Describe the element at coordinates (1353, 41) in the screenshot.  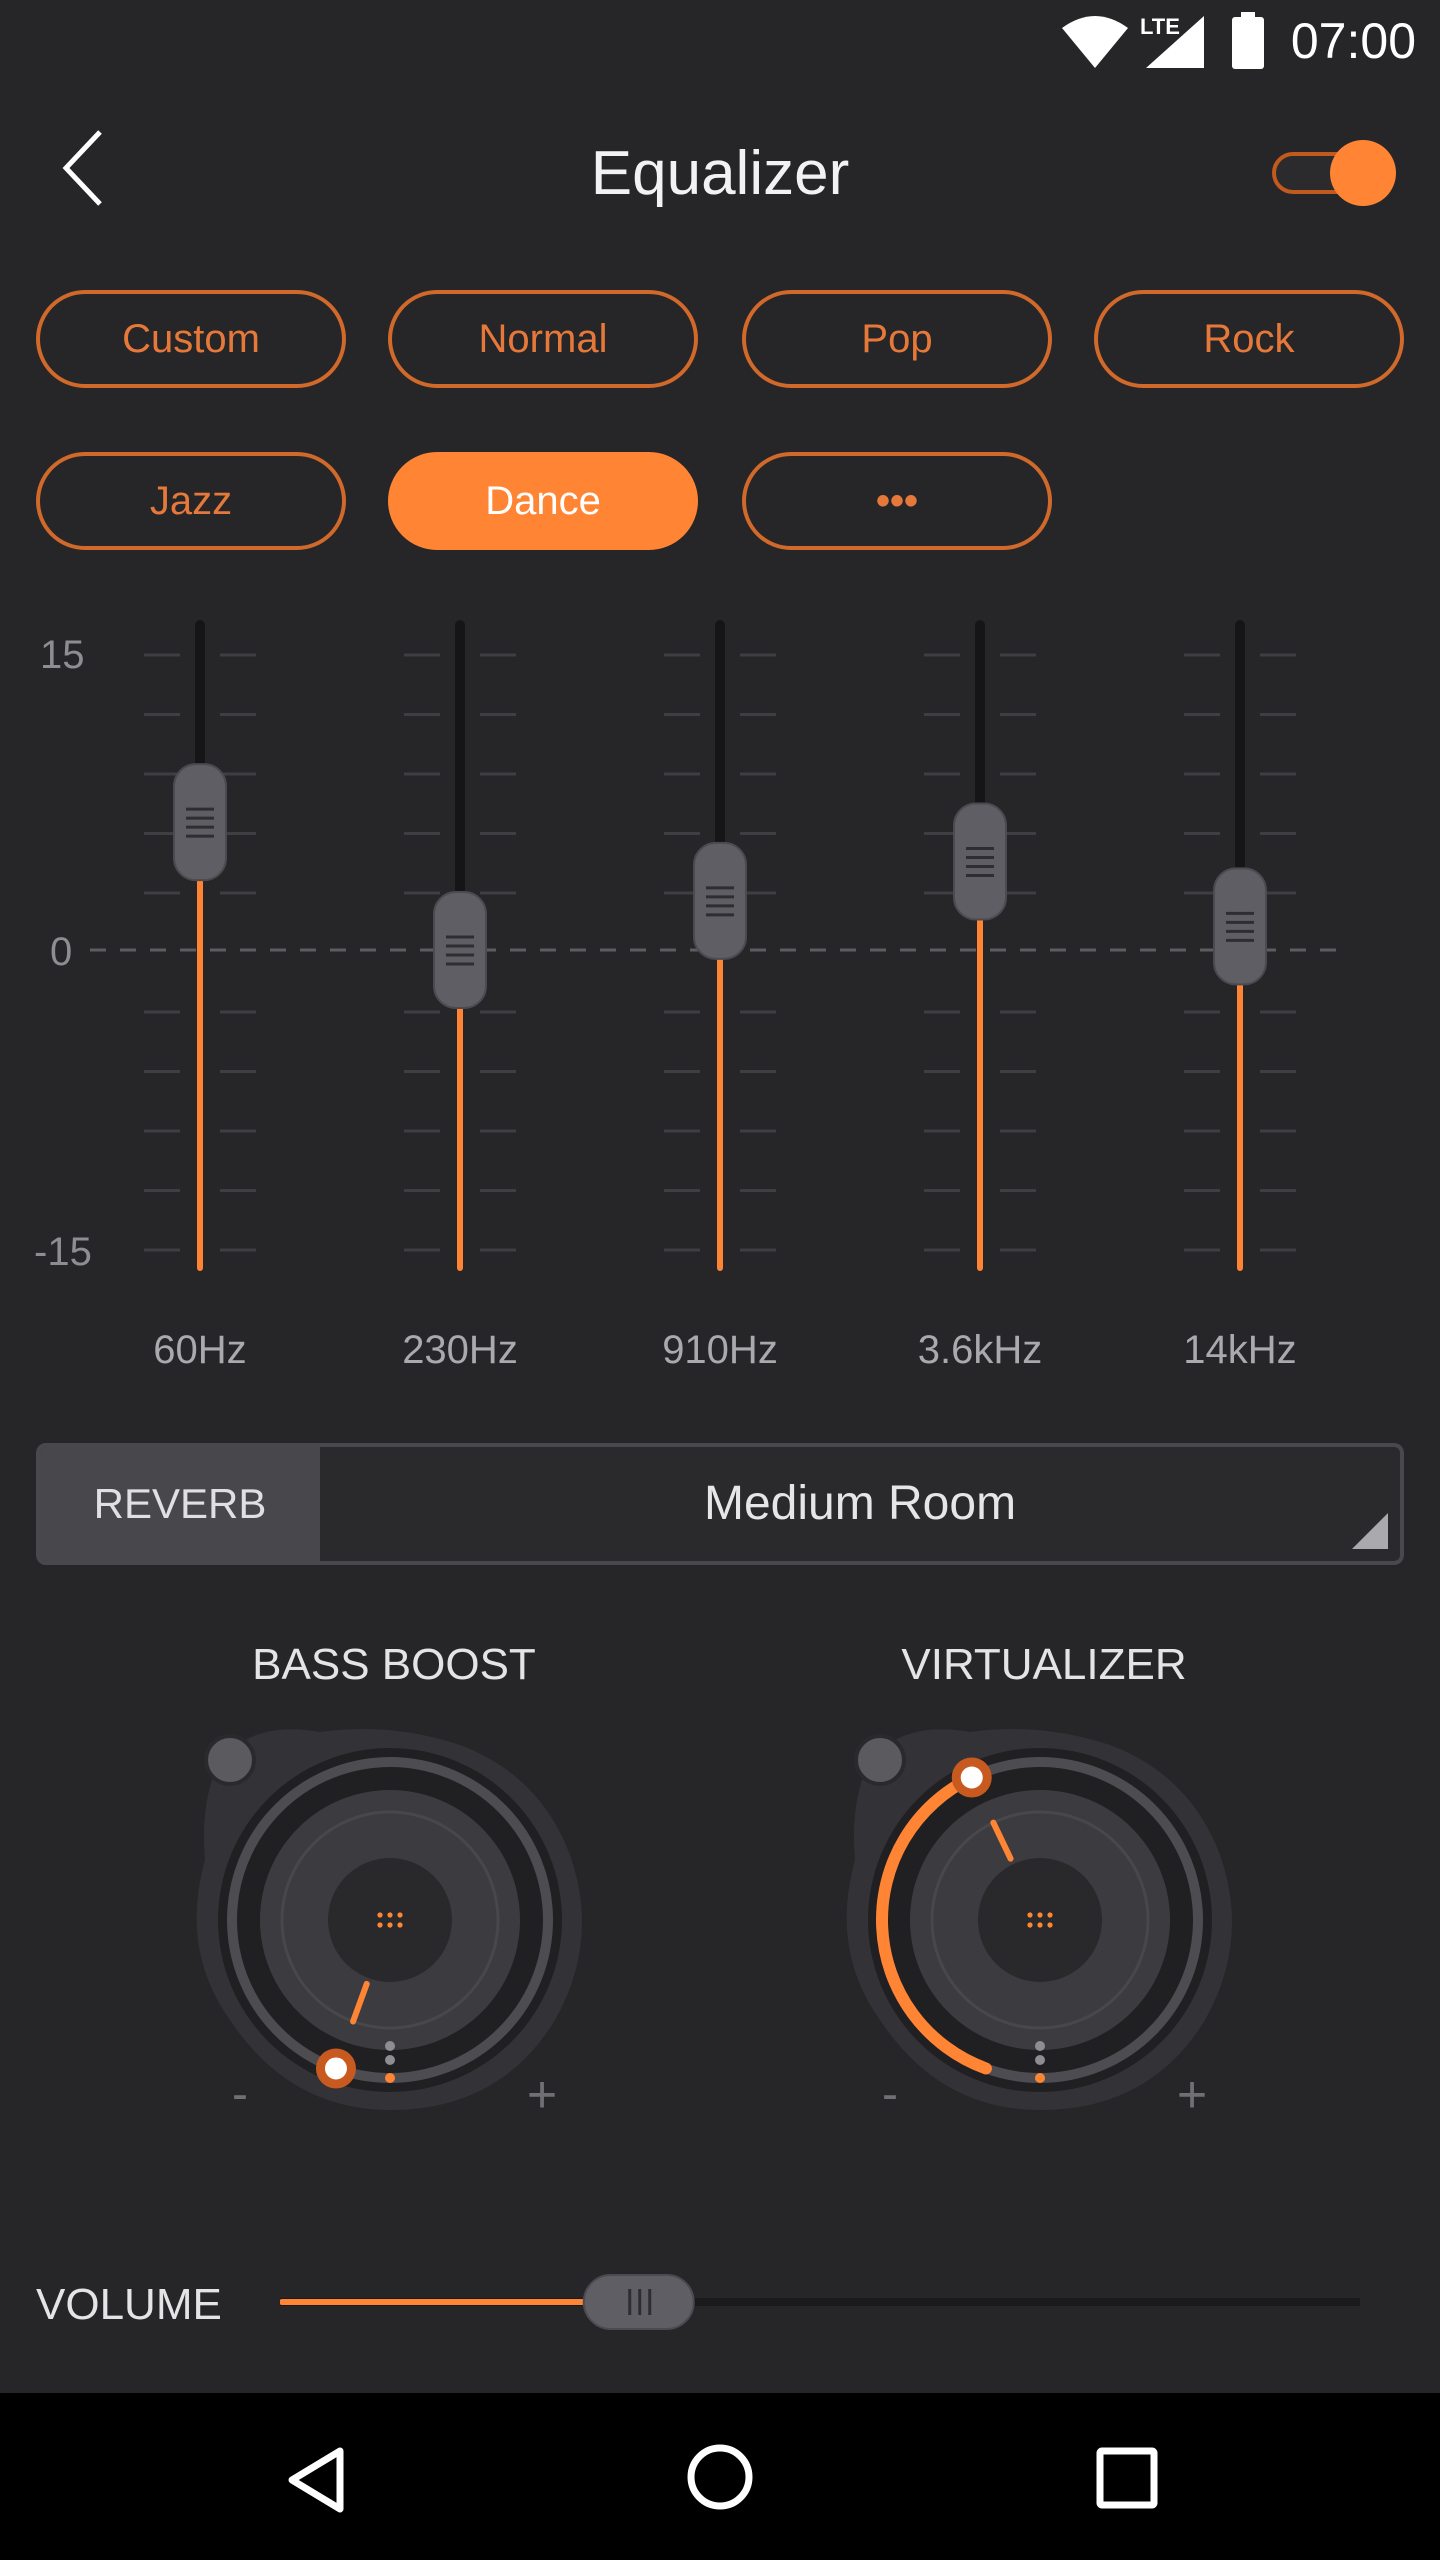
I see `status-time: 07:00` at that location.